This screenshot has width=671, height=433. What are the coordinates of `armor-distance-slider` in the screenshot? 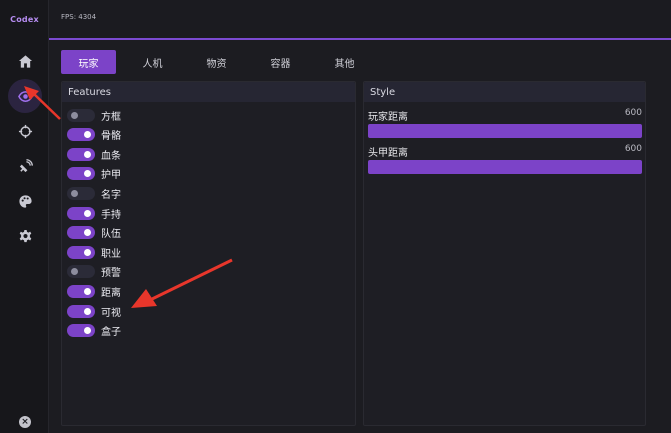 It's located at (505, 167).